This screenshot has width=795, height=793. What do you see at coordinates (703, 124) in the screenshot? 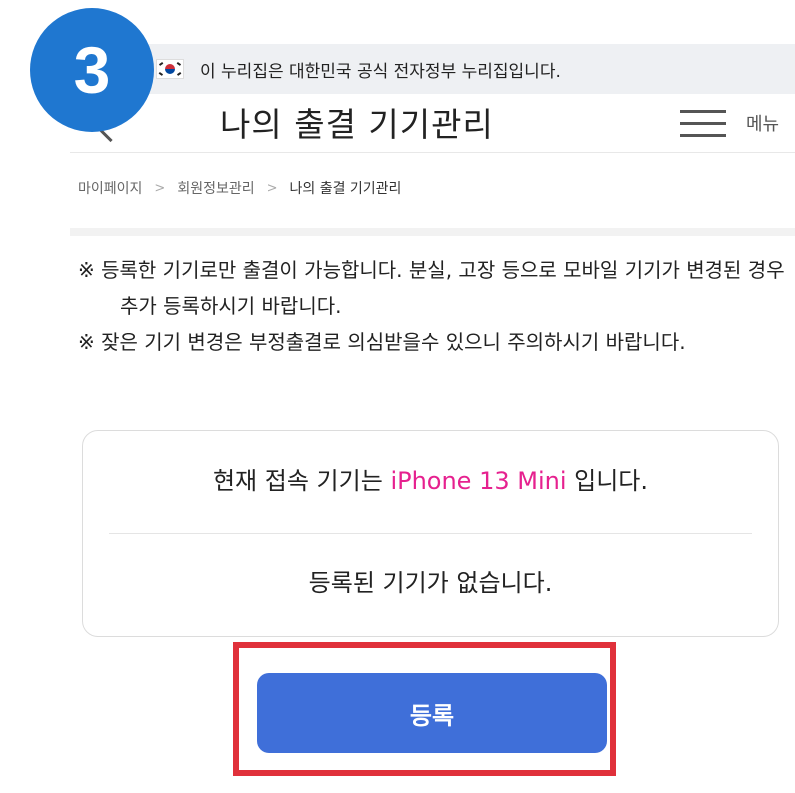
I see `hamburger-menu-icon` at bounding box center [703, 124].